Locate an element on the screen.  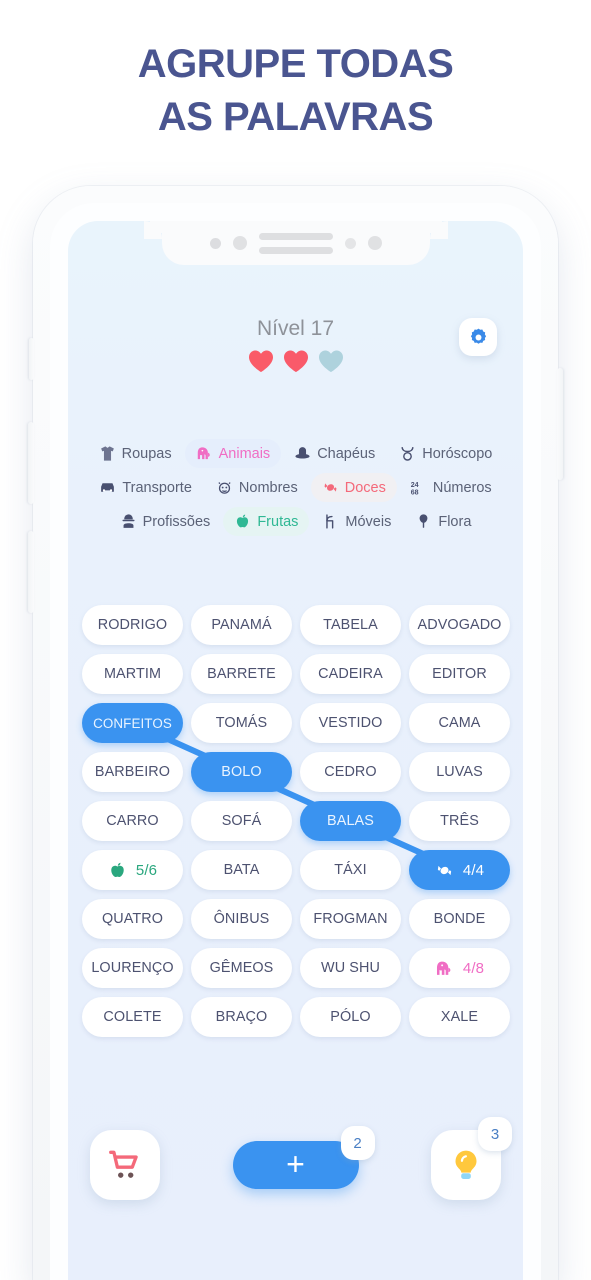
word-pill: EDITOR is located at coordinates (459, 674).